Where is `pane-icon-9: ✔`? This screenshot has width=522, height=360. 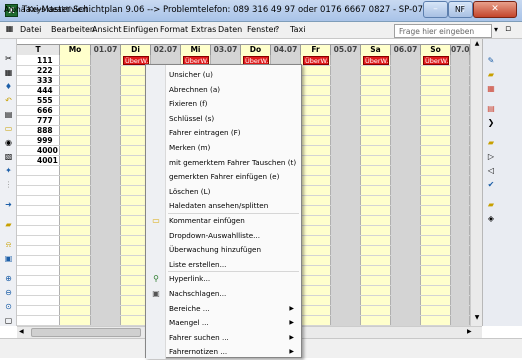 pane-icon-9: ✔ is located at coordinates (491, 184).